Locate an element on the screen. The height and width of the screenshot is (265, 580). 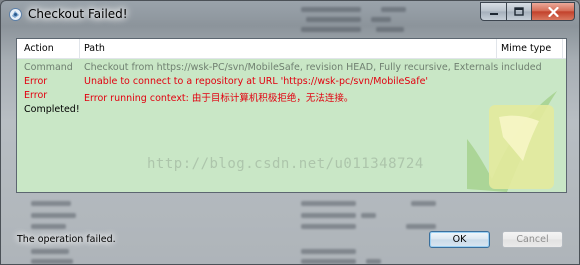
row-action: Completed! is located at coordinates (52, 109).